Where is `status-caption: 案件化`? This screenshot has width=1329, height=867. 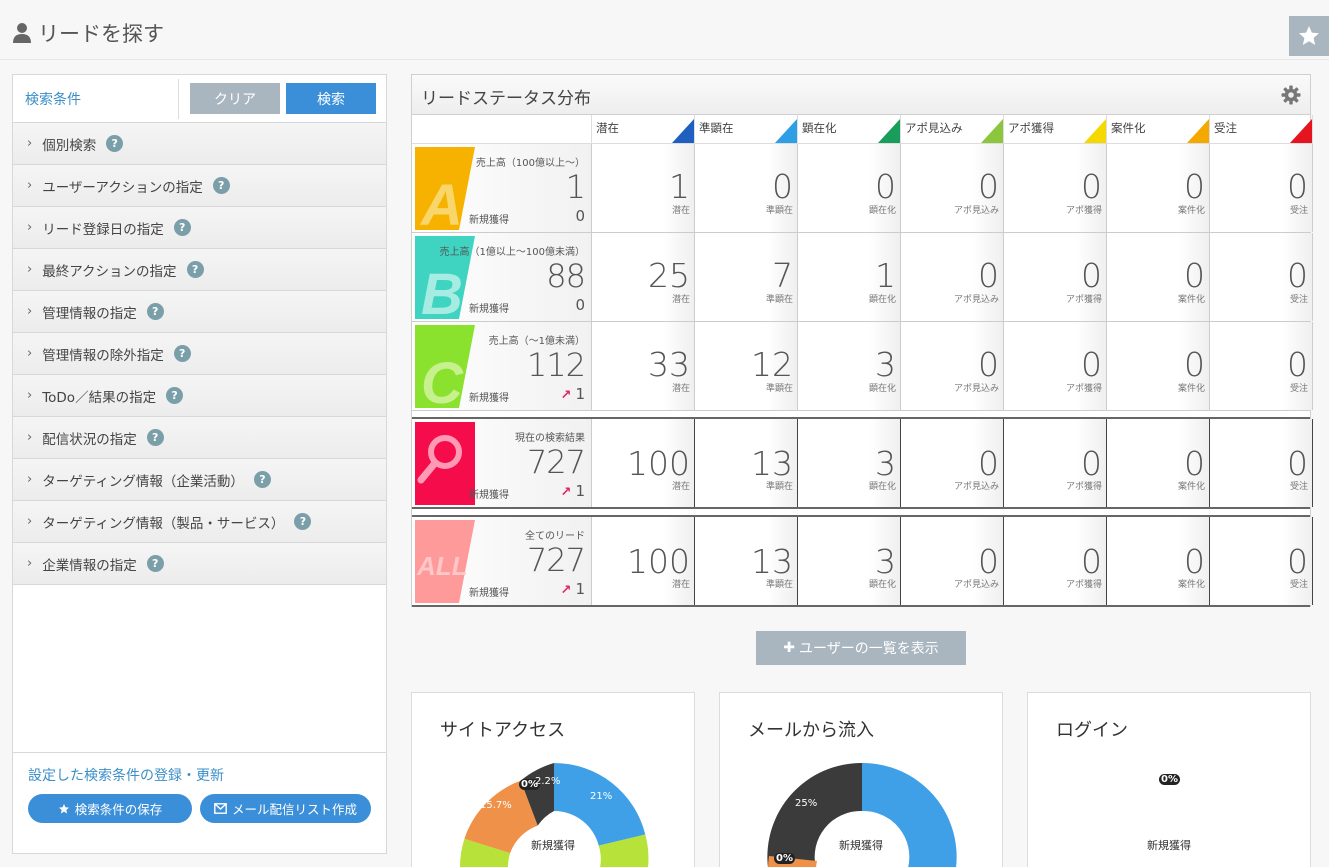
status-caption: 案件化 is located at coordinates (1191, 389).